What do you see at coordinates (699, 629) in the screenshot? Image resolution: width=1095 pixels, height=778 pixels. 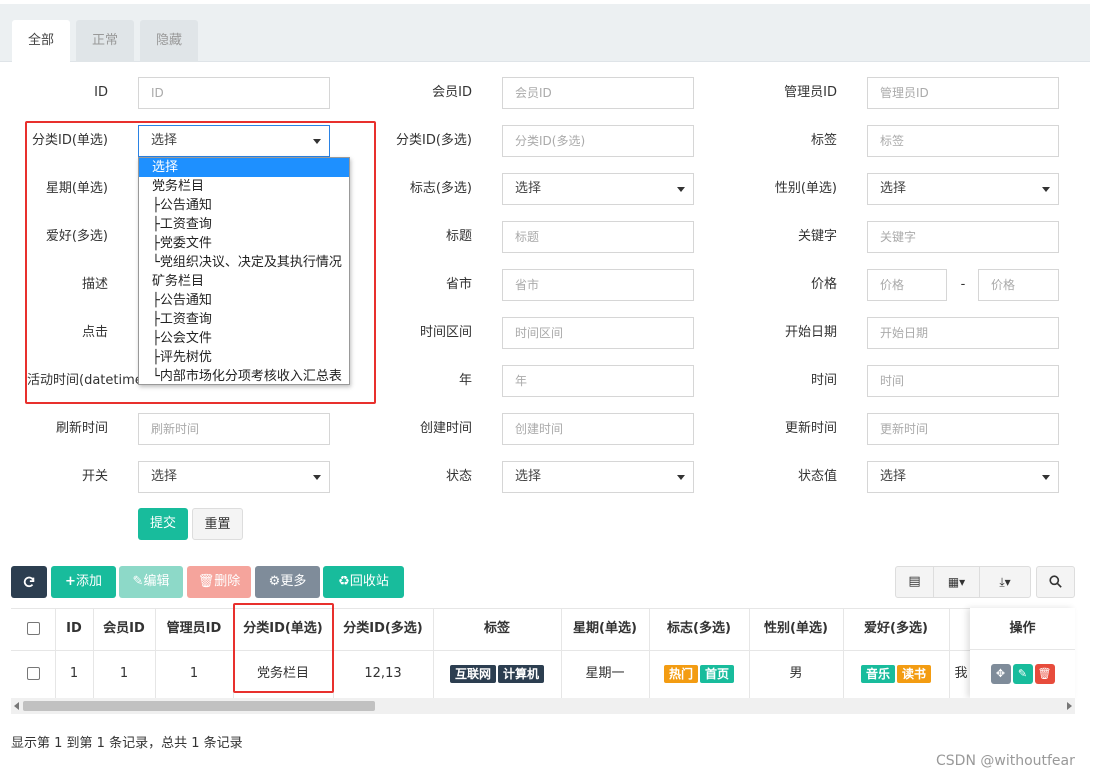 I see `header-flags: 标志(多选)` at bounding box center [699, 629].